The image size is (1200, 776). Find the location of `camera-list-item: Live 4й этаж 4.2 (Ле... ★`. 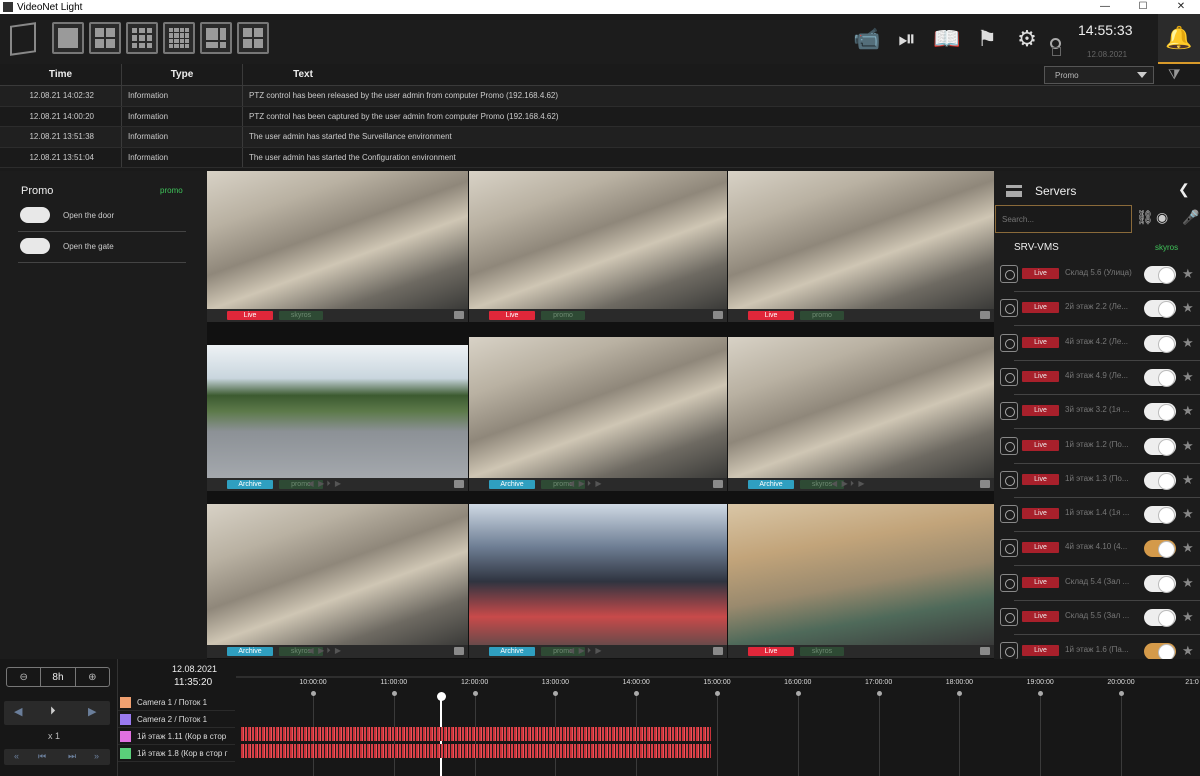

camera-list-item: Live 4й этаж 4.2 (Ле... ★ is located at coordinates (1099, 344).